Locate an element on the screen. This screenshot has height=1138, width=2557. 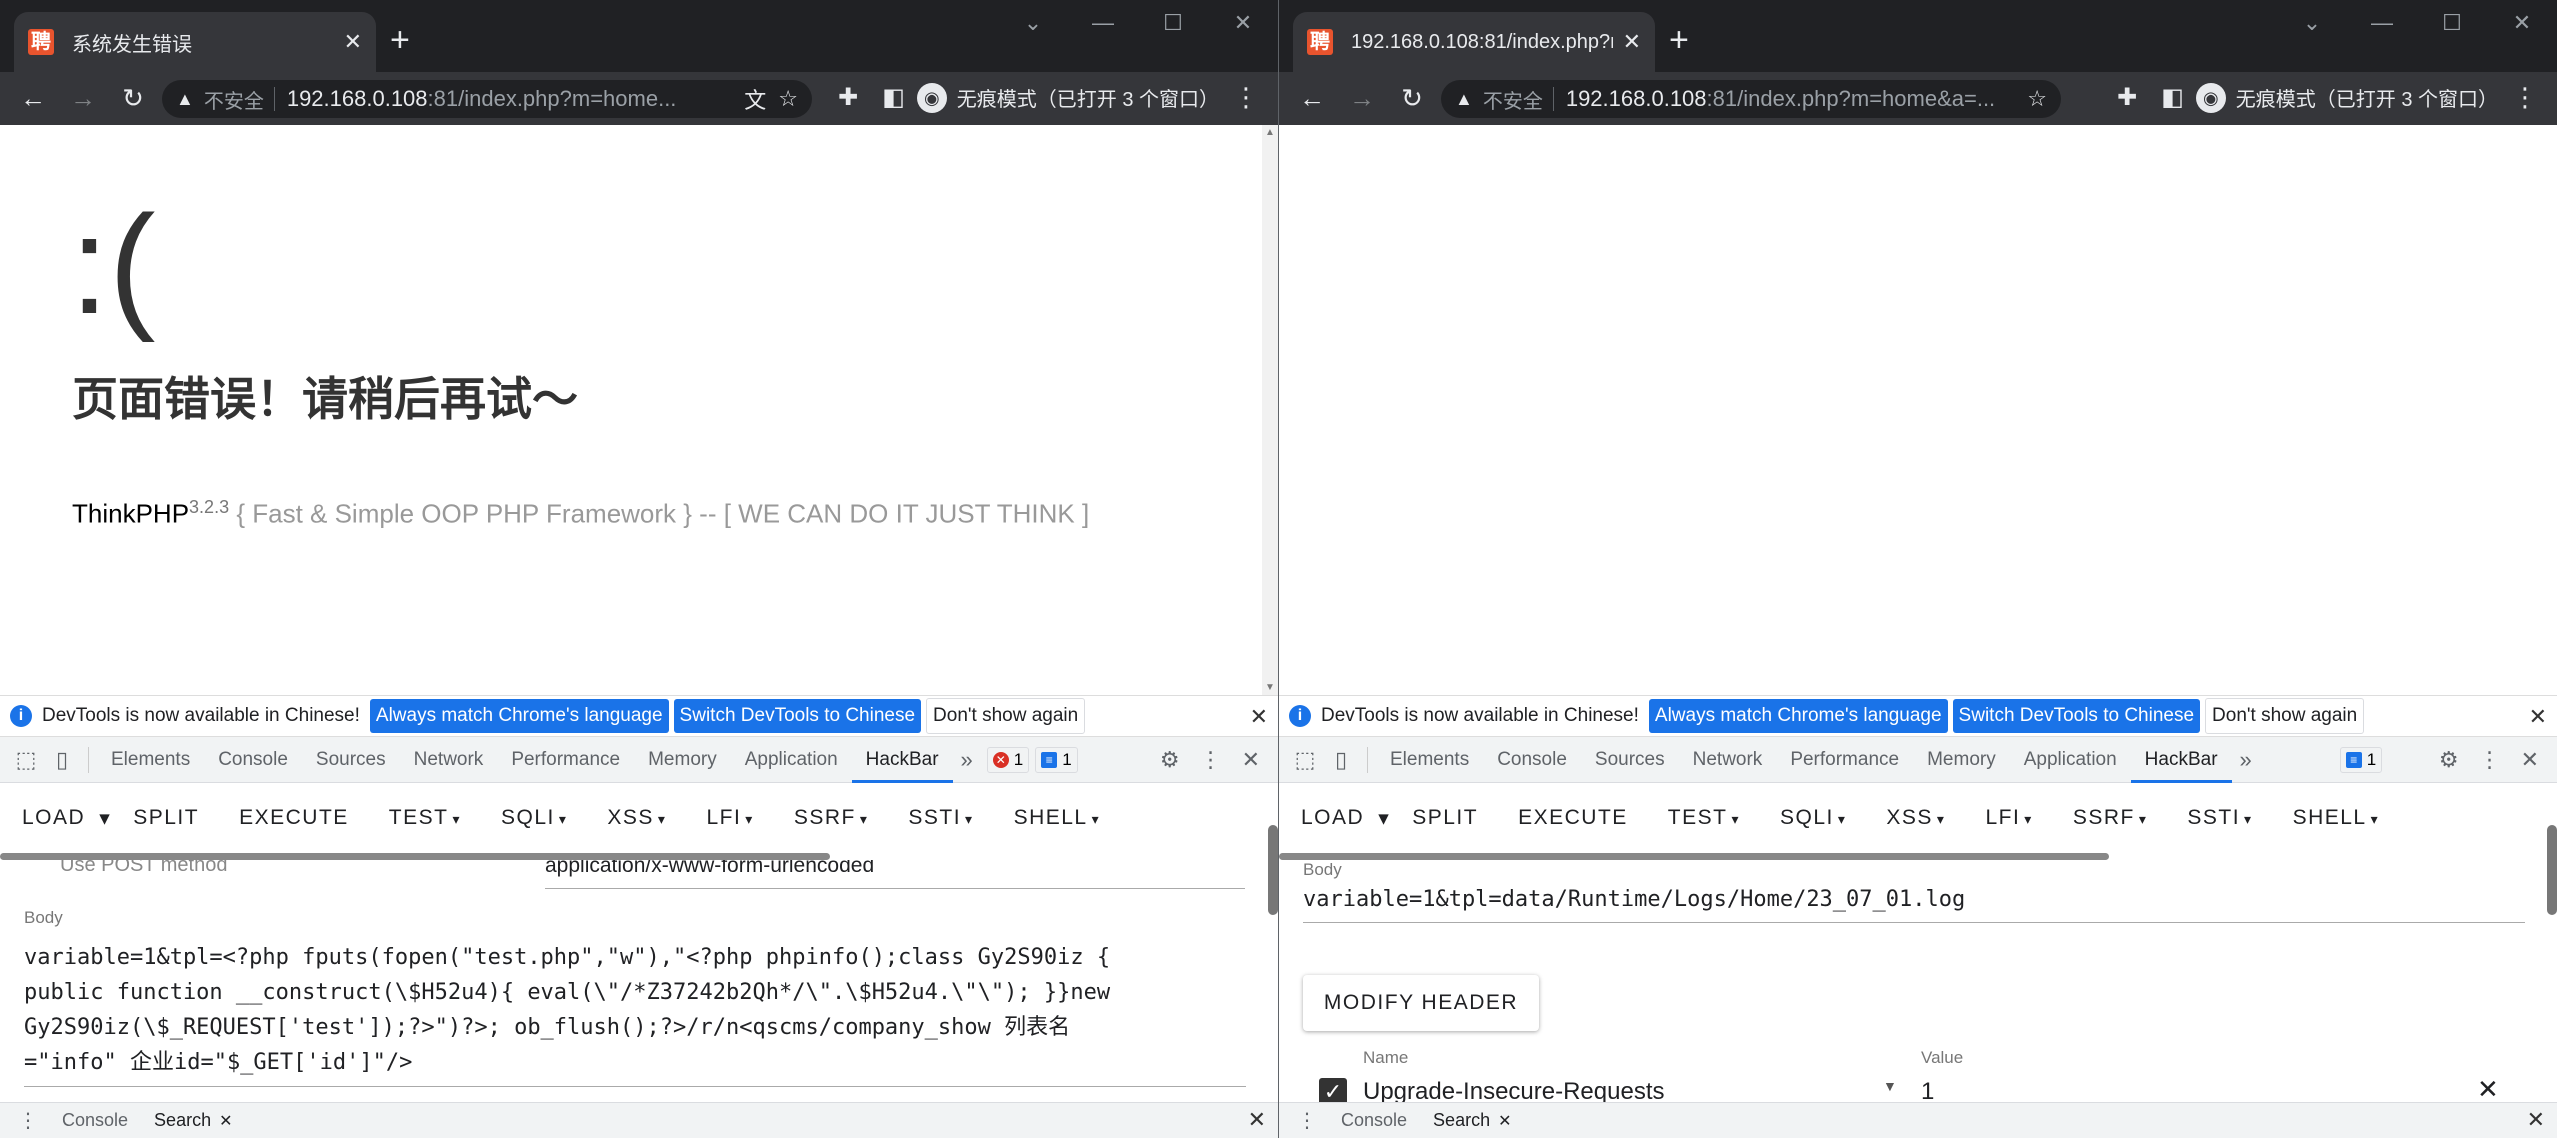
drawer-tab-console: Console is located at coordinates (95, 1120).